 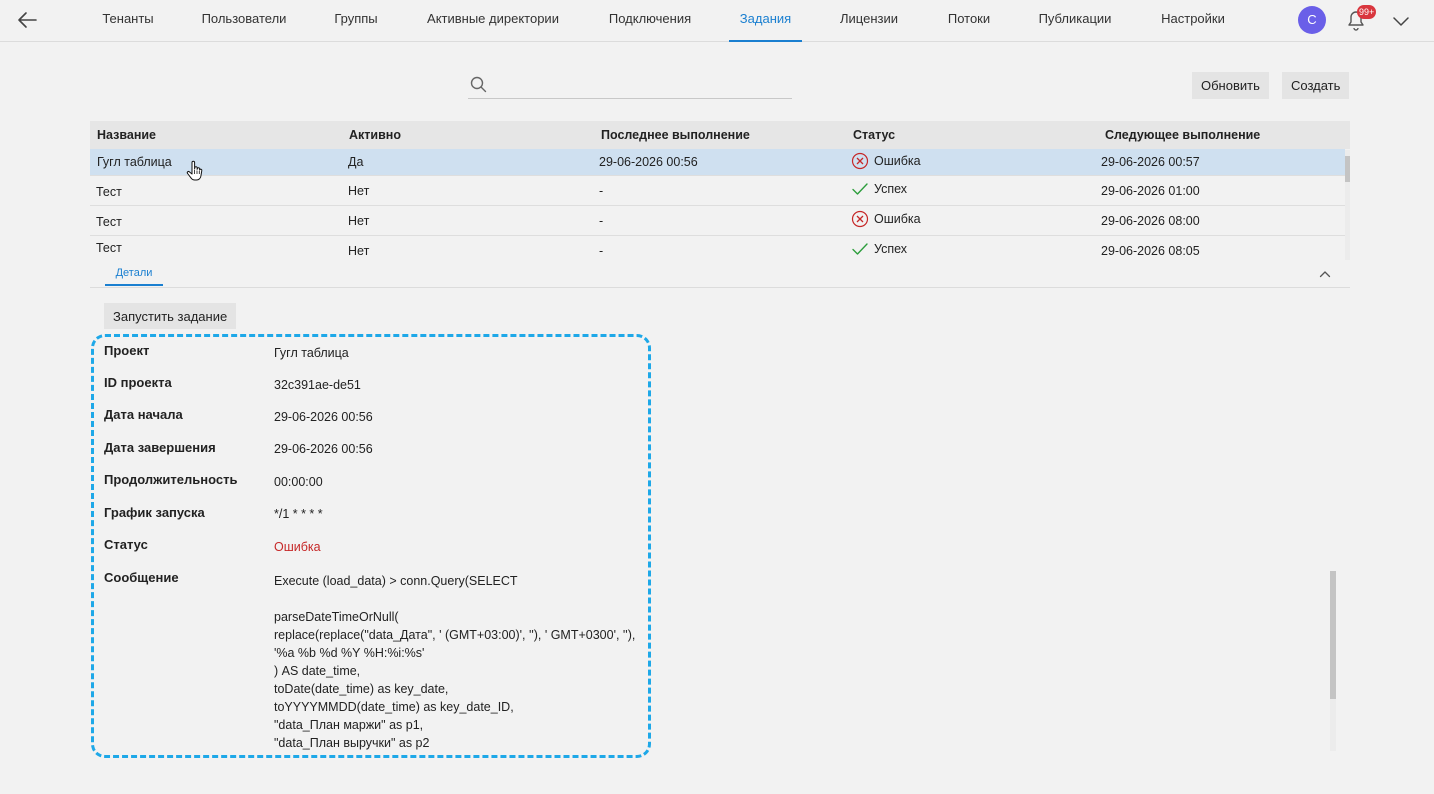 What do you see at coordinates (969, 21) in the screenshot?
I see `nav-flows: Потоки` at bounding box center [969, 21].